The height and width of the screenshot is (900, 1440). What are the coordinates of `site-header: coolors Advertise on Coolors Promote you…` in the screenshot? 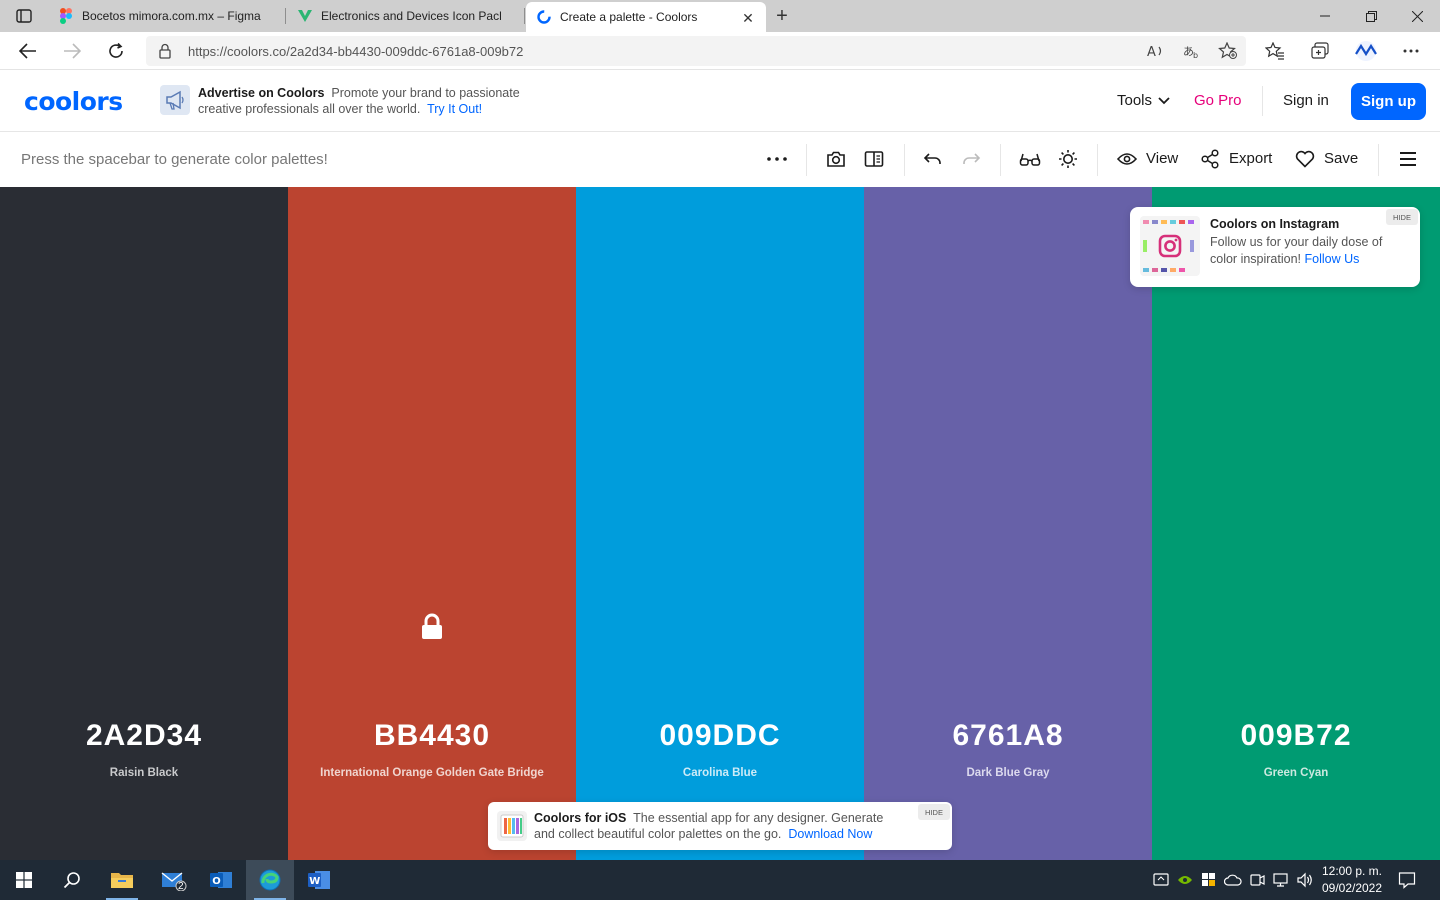 It's located at (720, 101).